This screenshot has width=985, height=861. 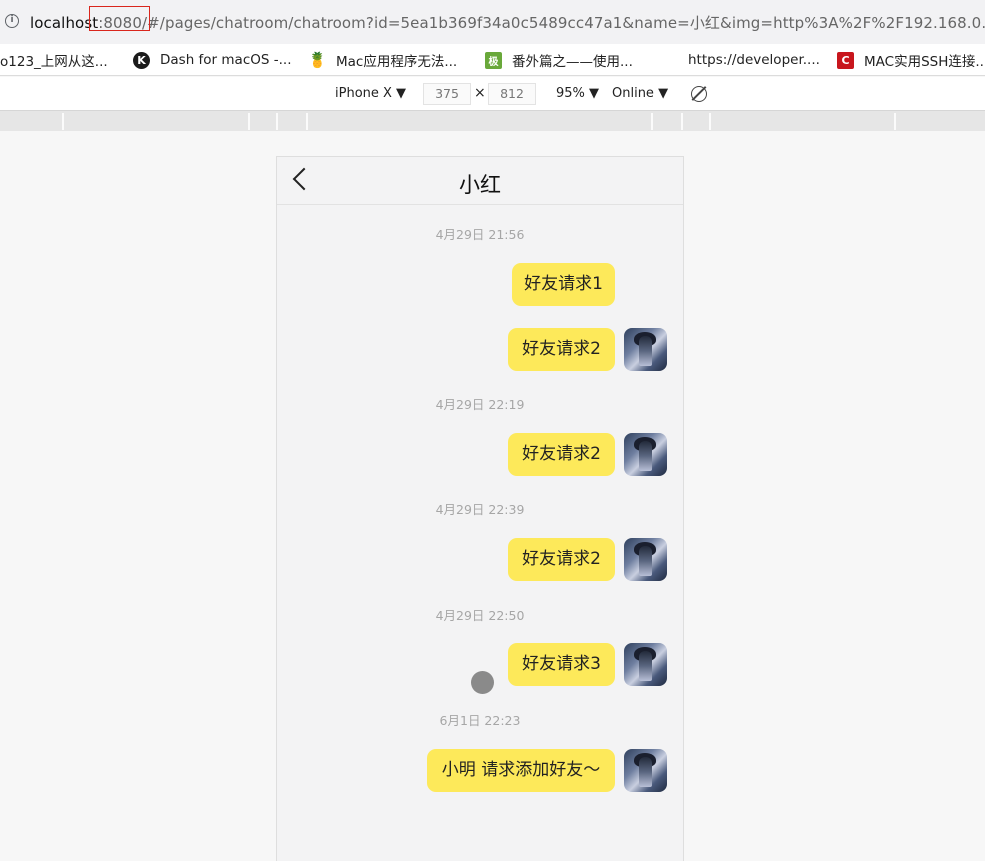 What do you see at coordinates (480, 720) in the screenshot?
I see `message-timestamp: 6月1日 22:23` at bounding box center [480, 720].